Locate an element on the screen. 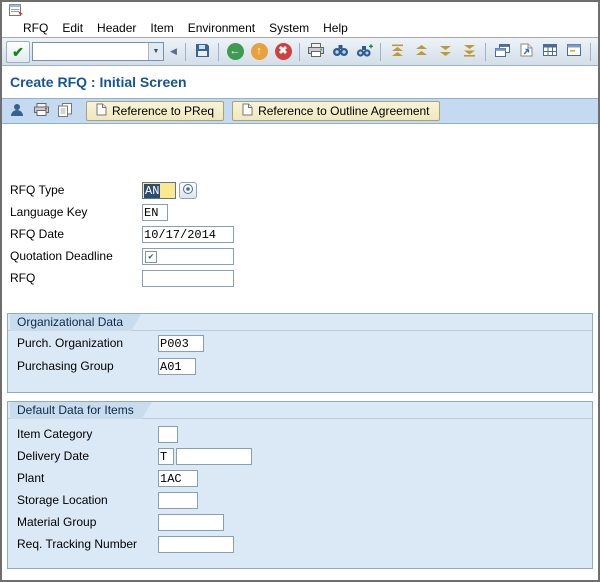  menu-system: System is located at coordinates (289, 28).